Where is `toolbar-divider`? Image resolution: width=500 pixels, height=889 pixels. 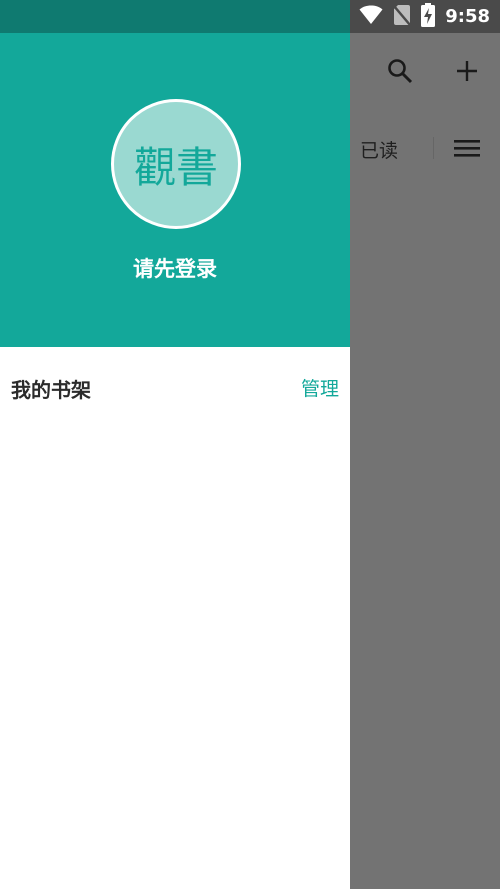
toolbar-divider is located at coordinates (433, 148).